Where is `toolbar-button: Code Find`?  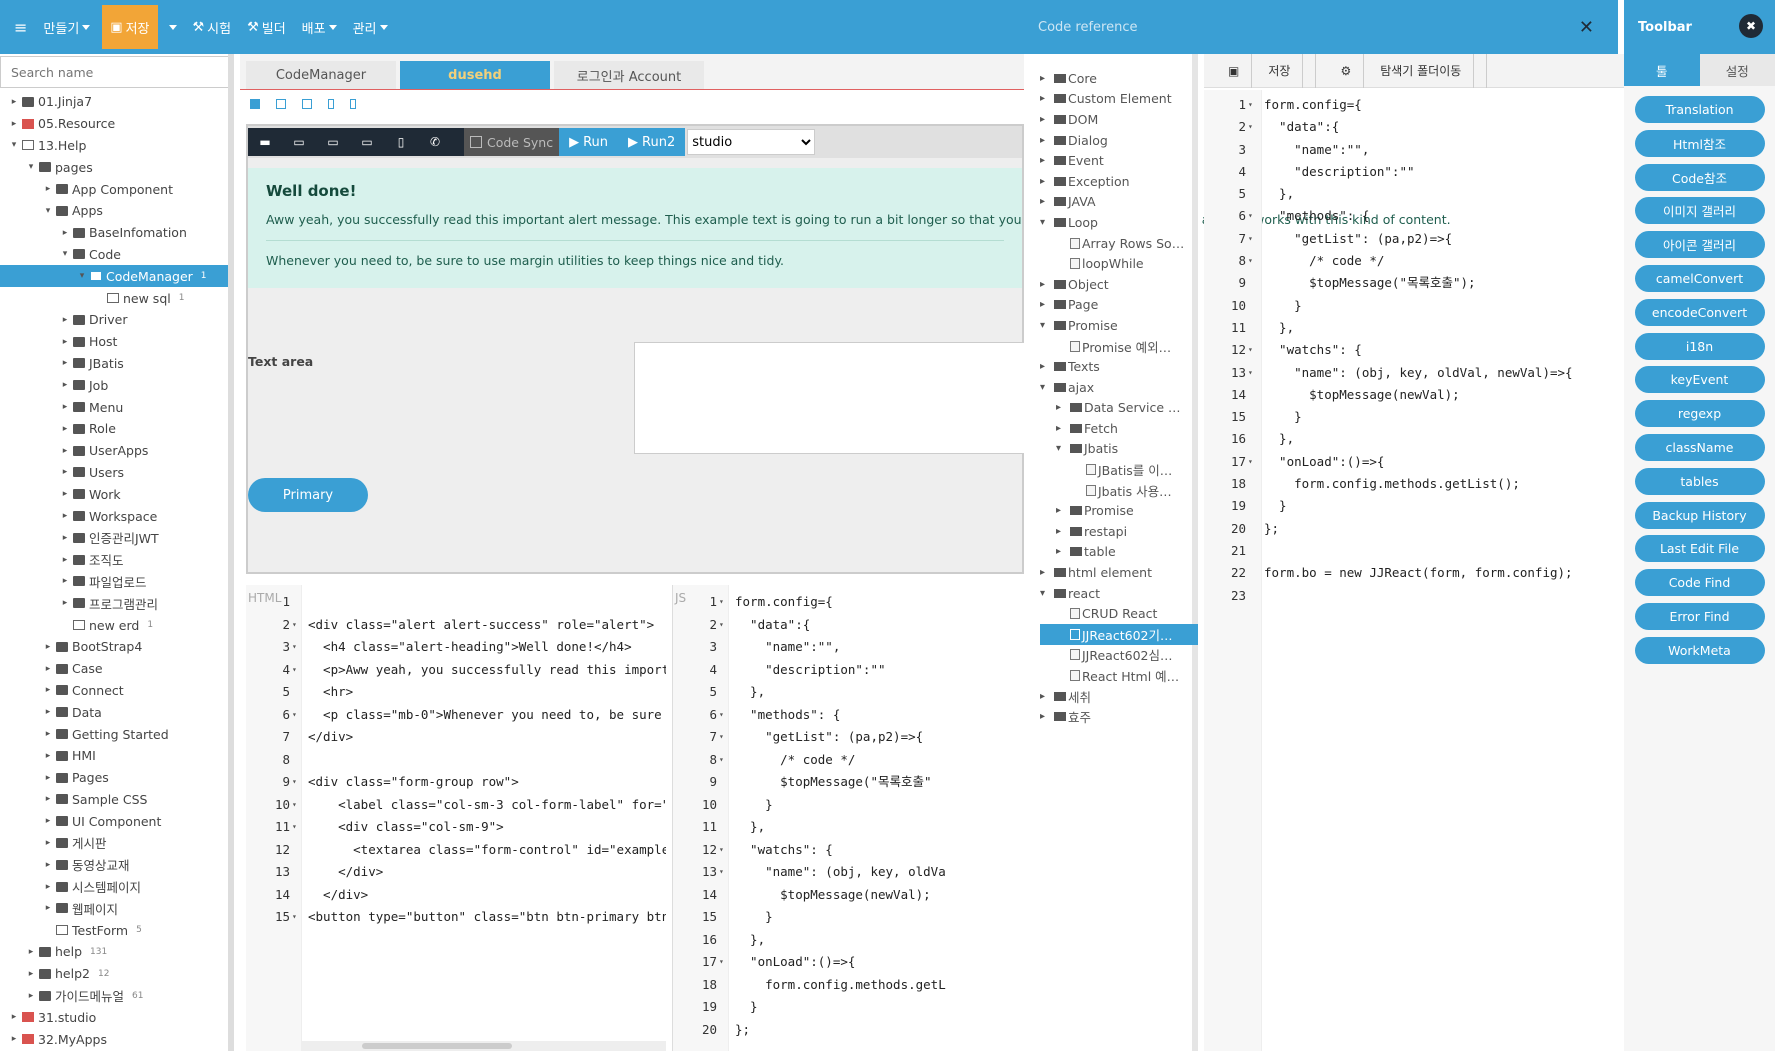
toolbar-button: Code Find is located at coordinates (1699, 583).